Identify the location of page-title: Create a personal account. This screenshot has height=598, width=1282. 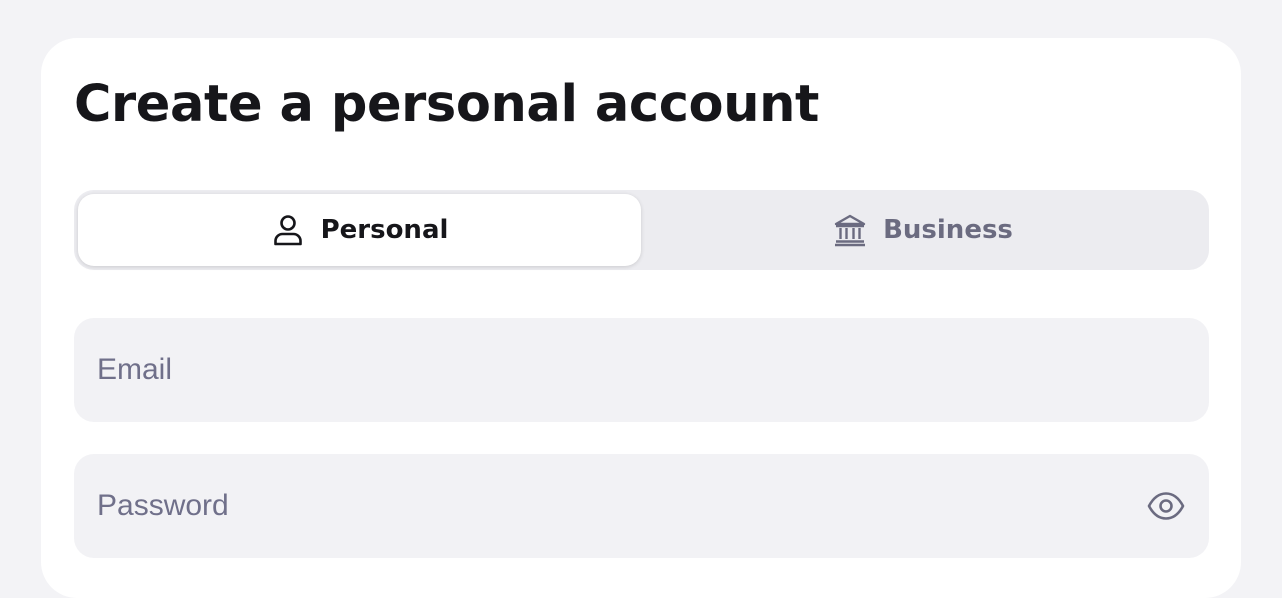
(446, 104).